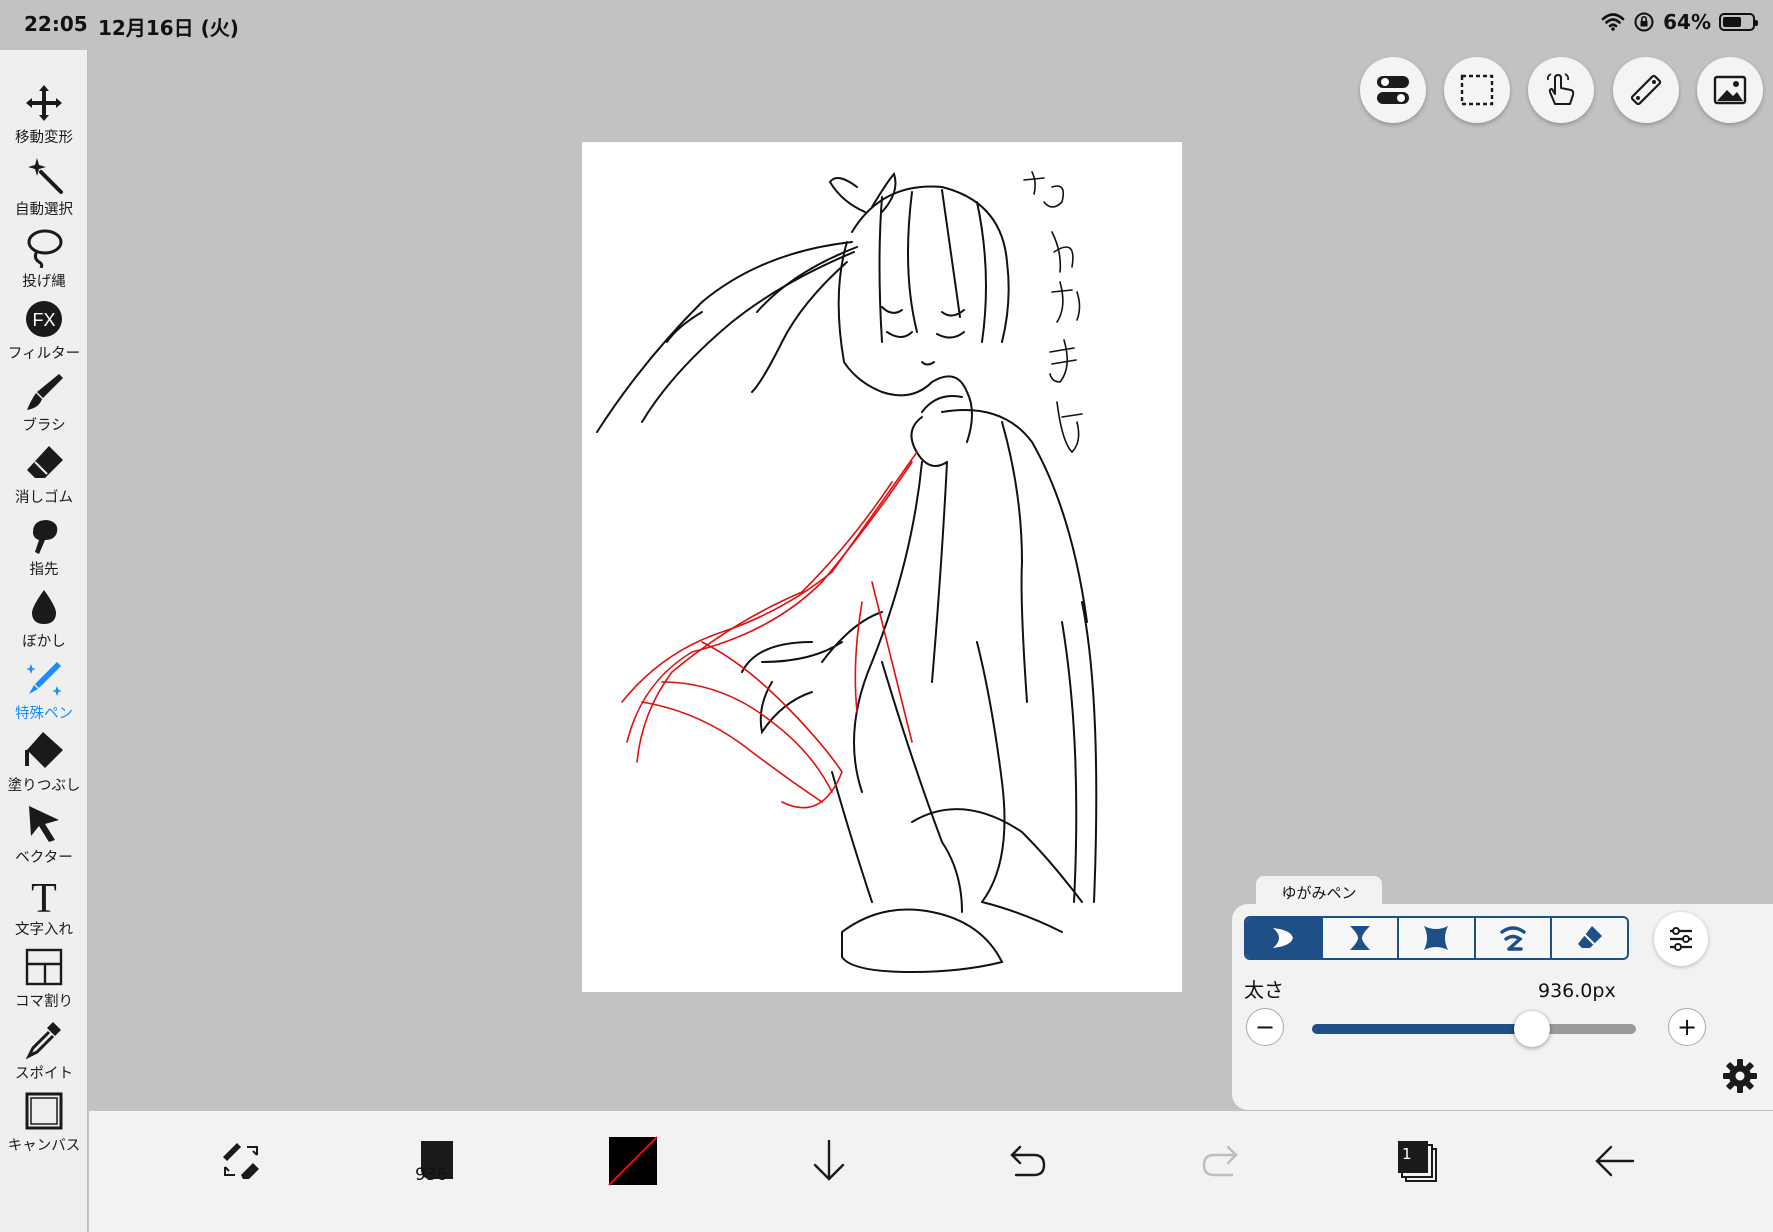 The height and width of the screenshot is (1232, 1773). I want to click on adjust-settings-button, so click(1681, 939).